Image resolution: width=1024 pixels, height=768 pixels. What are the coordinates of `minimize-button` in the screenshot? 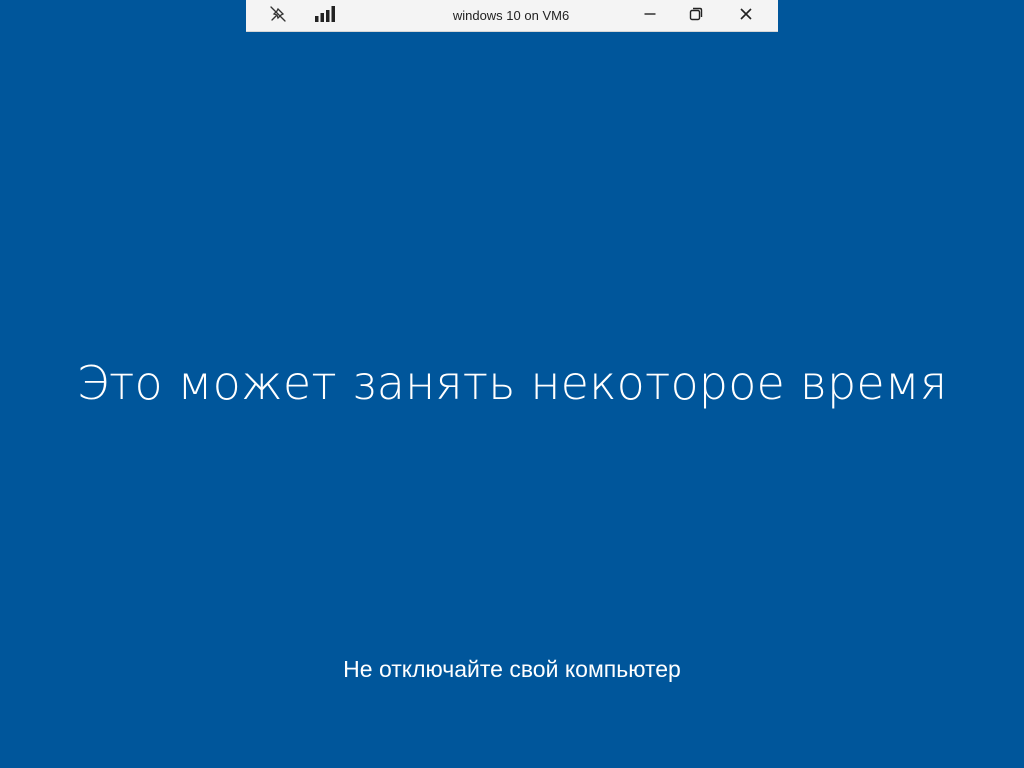 It's located at (650, 16).